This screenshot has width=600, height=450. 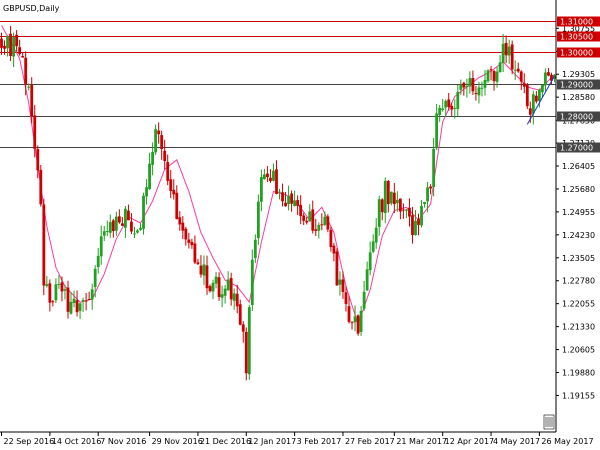 What do you see at coordinates (576, 148) in the screenshot?
I see `level-price-label: 1.27000` at bounding box center [576, 148].